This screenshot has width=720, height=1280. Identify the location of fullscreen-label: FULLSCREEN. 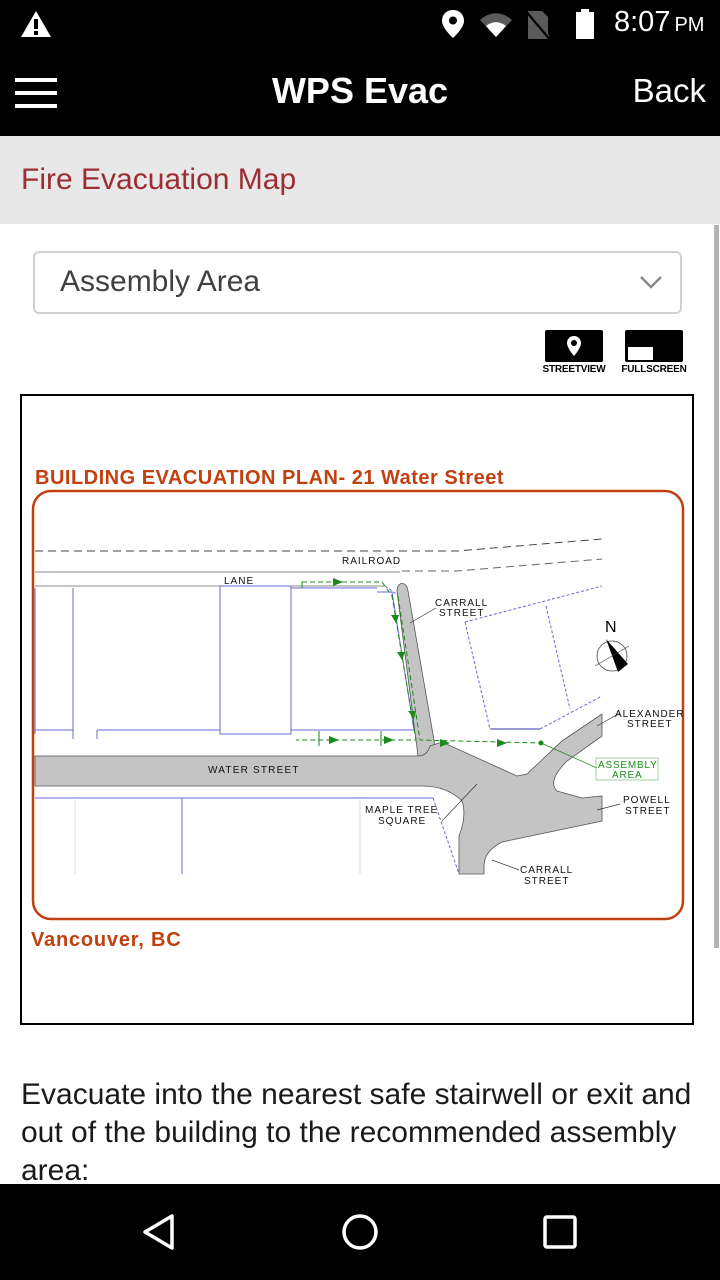
(654, 369).